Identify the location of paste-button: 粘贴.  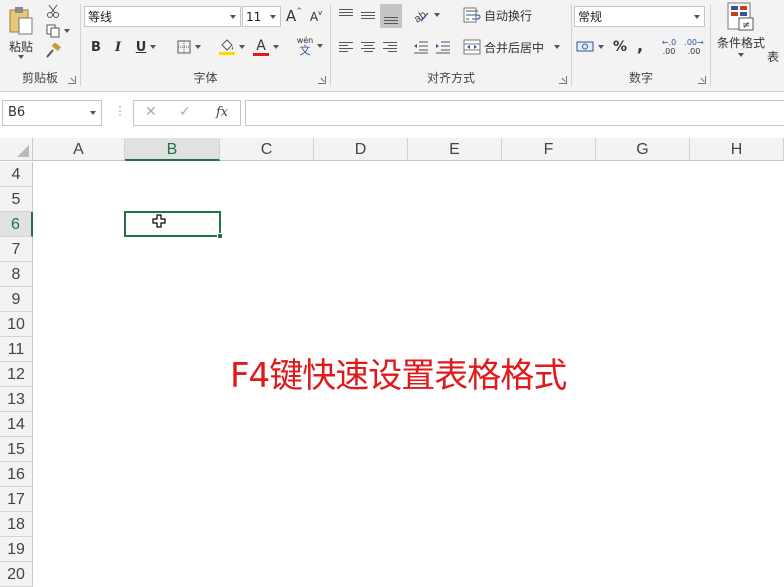
(21, 32).